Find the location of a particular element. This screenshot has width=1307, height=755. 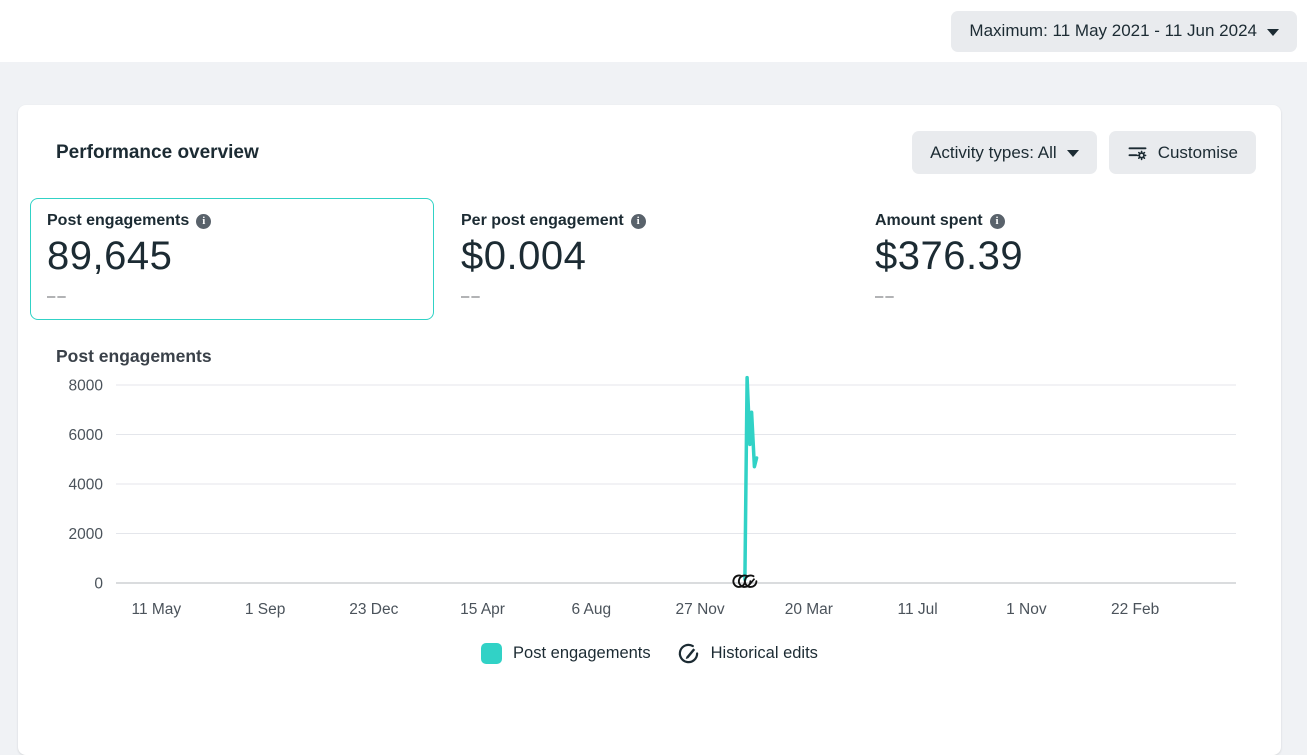

svg-text: 22 Feb is located at coordinates (1135, 609).